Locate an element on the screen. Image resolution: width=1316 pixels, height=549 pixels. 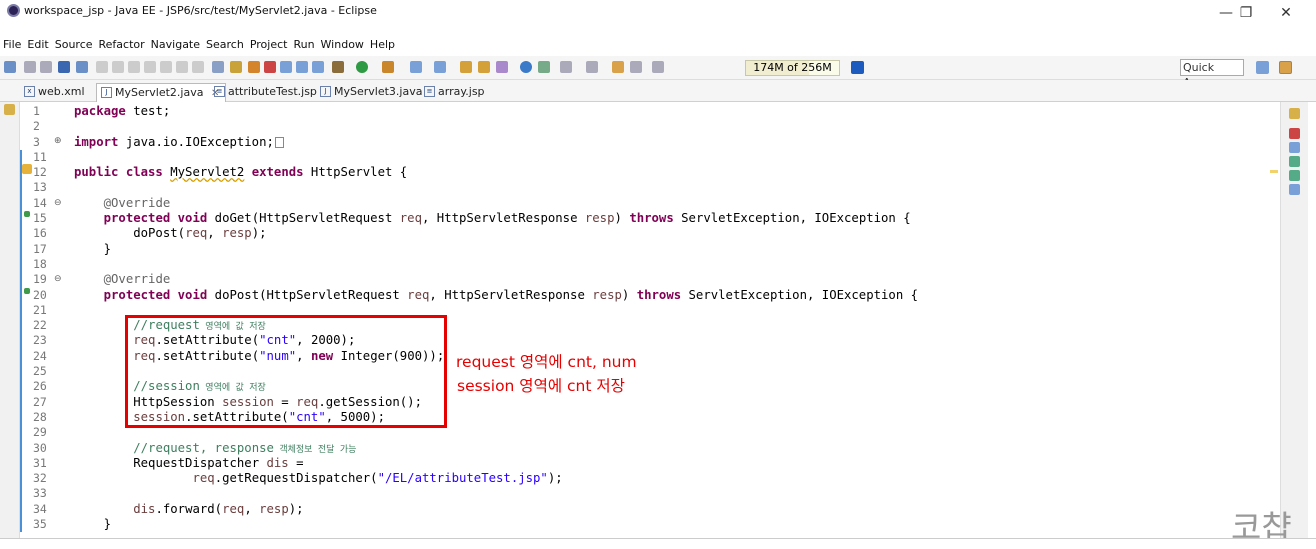
wizard-icon is located at coordinates (236, 67).